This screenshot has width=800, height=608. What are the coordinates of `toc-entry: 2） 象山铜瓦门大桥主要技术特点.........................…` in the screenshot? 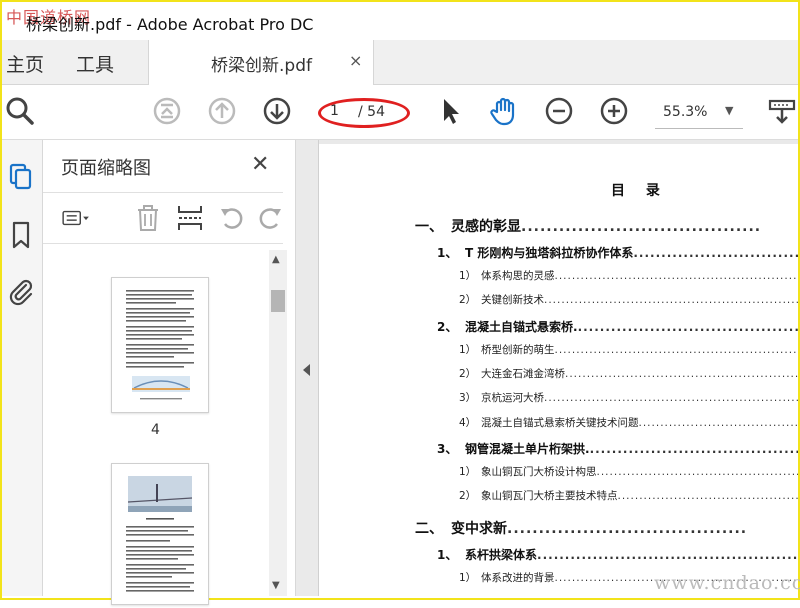 It's located at (558, 495).